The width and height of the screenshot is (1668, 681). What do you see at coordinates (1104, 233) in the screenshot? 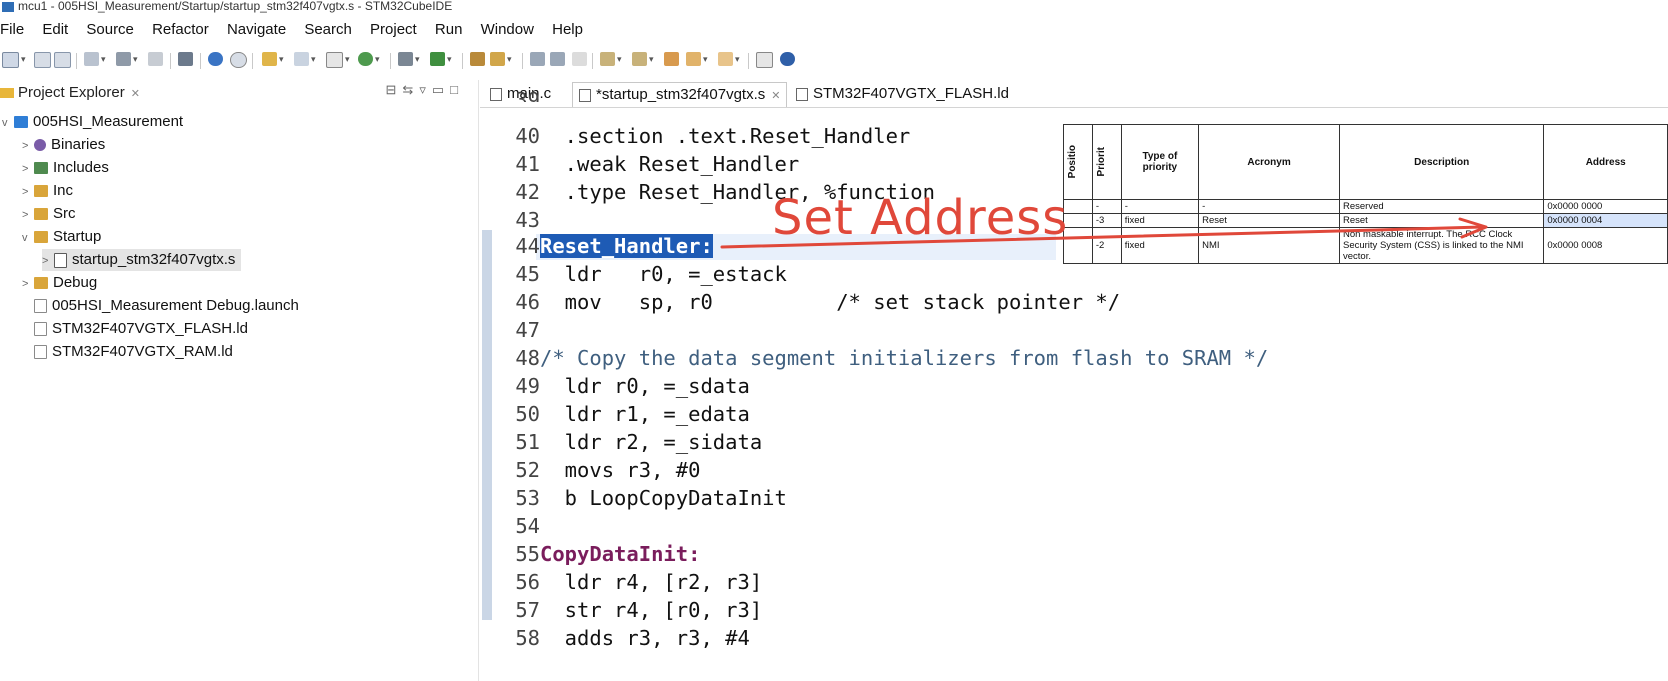
I see `annotation-arrow` at bounding box center [1104, 233].